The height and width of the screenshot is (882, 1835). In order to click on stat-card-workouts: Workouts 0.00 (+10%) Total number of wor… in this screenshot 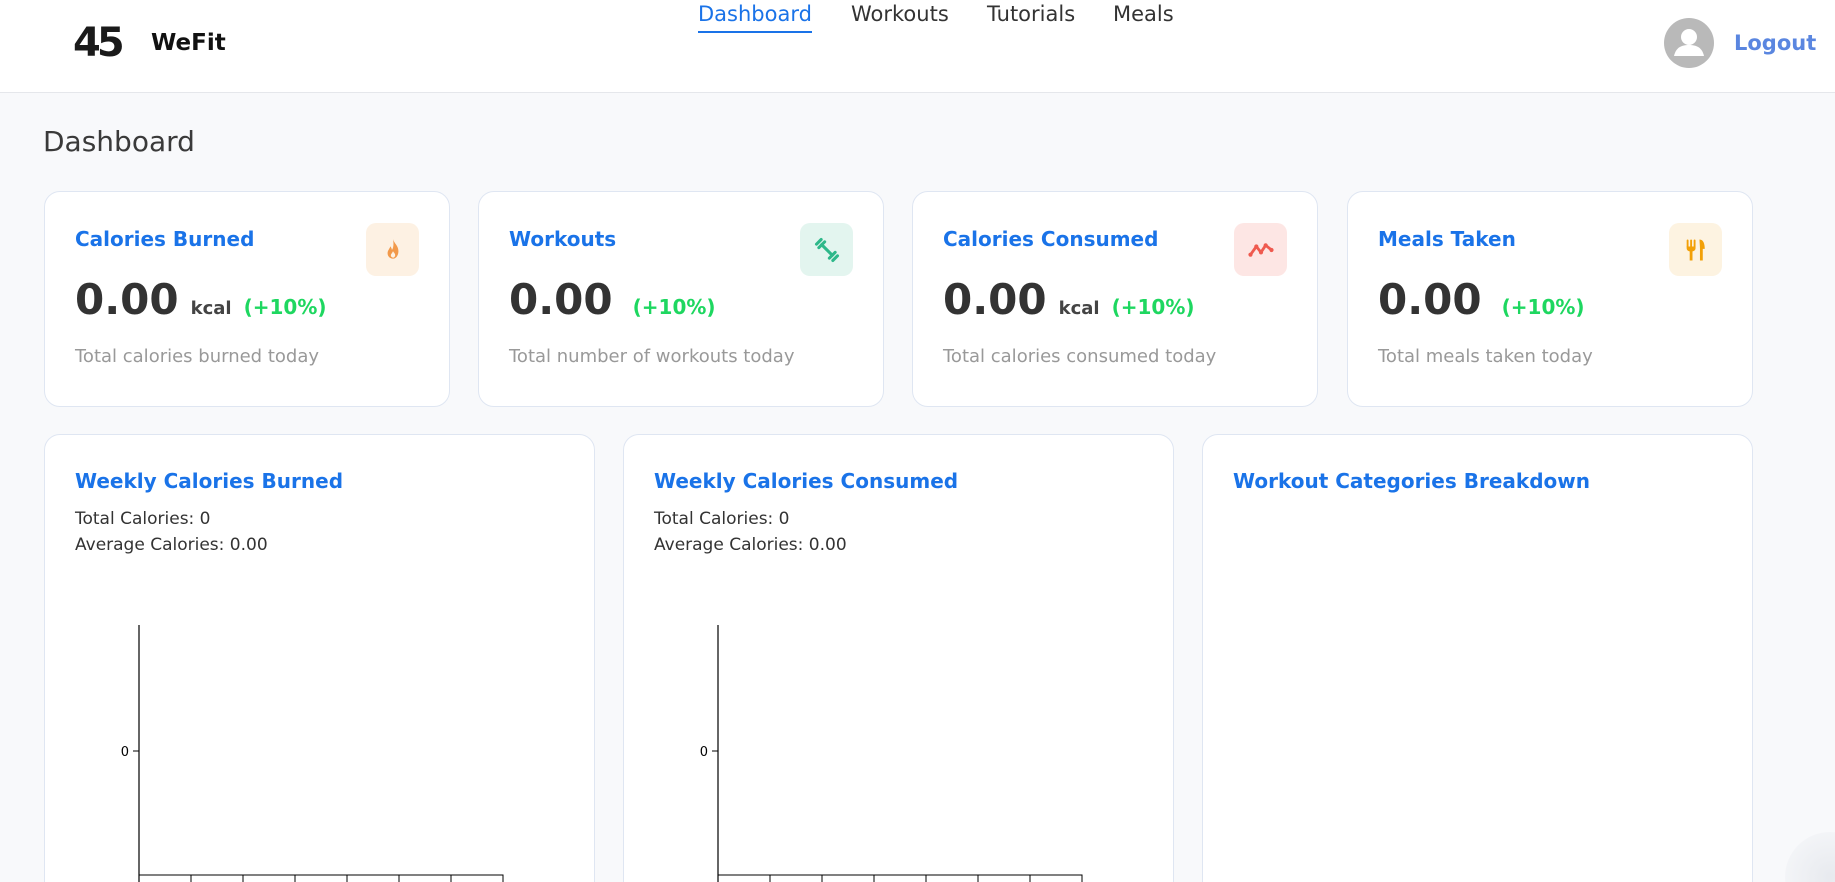, I will do `click(681, 299)`.